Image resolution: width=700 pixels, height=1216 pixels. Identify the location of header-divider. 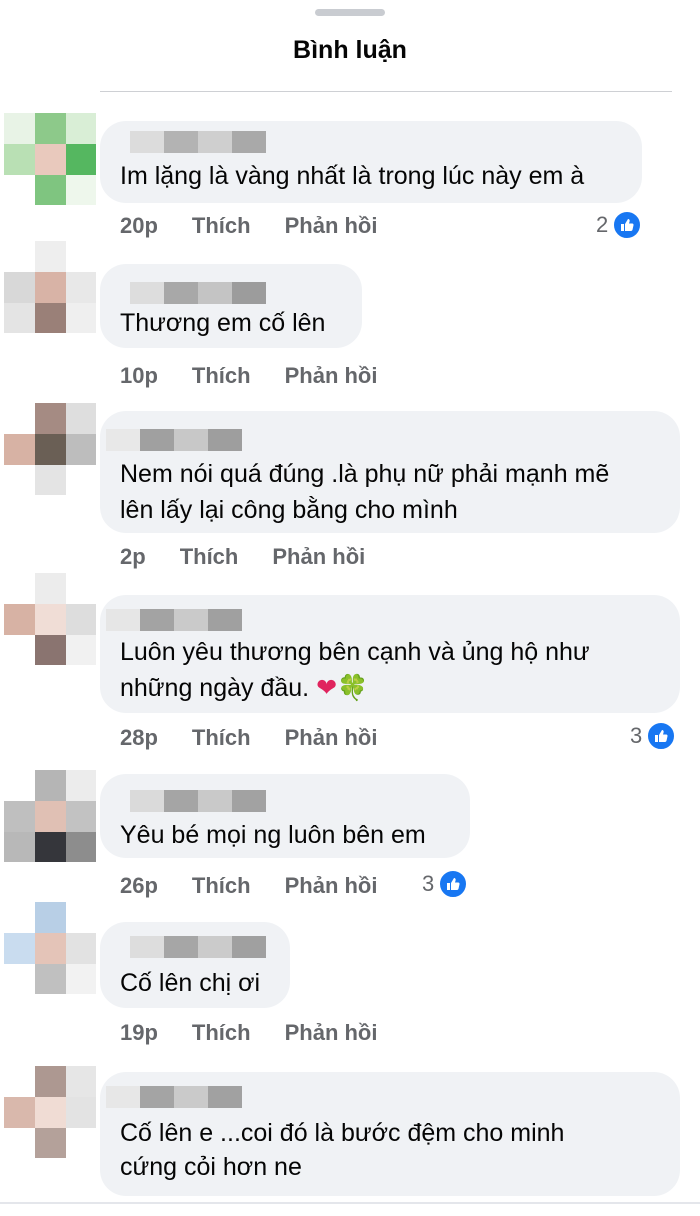
(386, 91).